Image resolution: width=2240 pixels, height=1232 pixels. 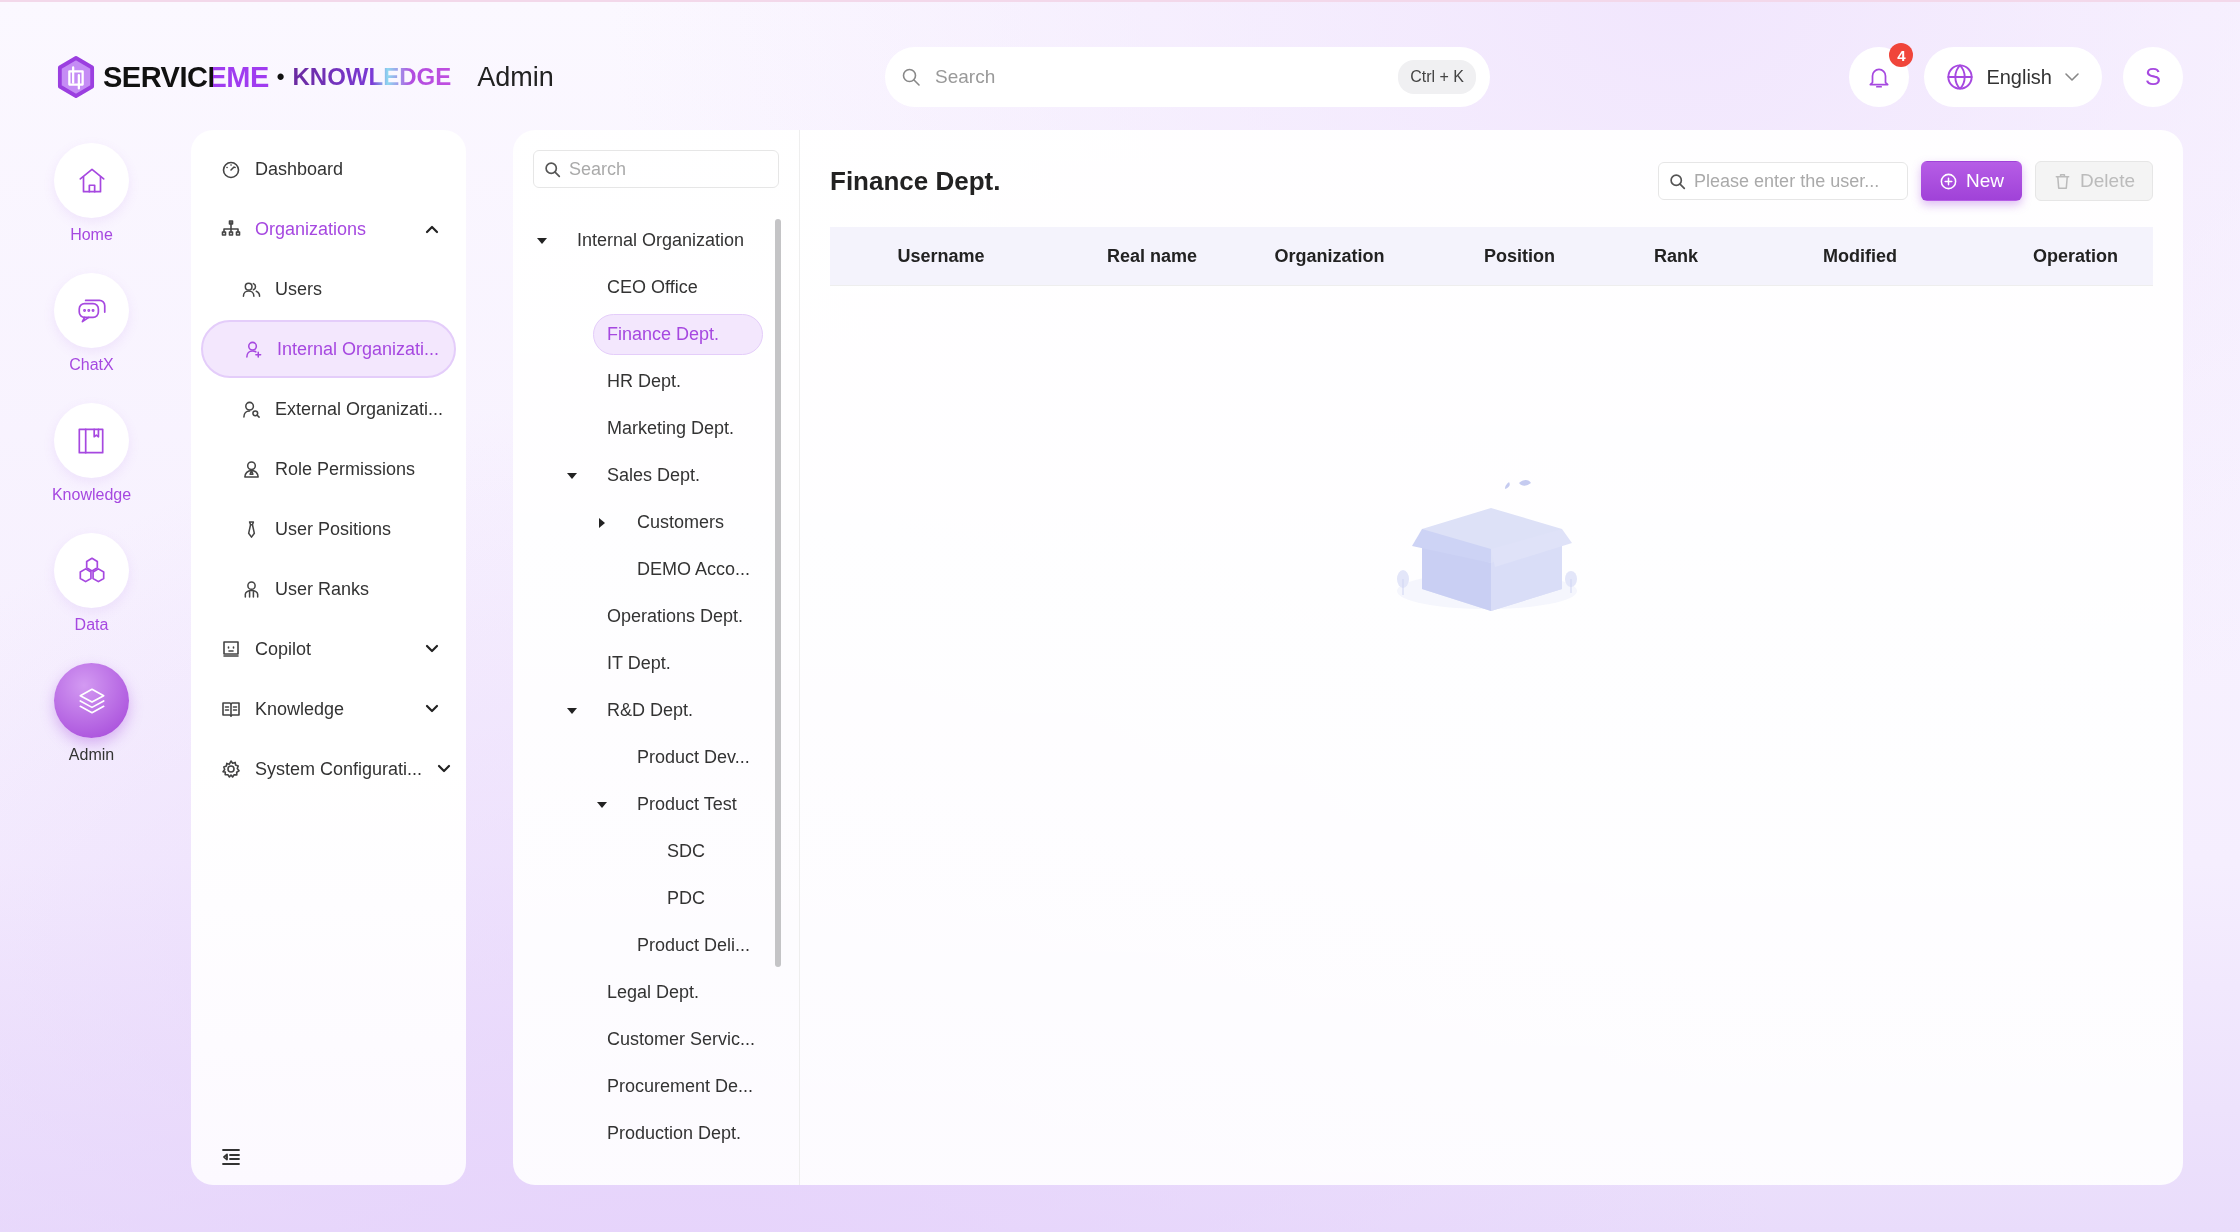 I want to click on tree-node: CEO Office, so click(x=652, y=287).